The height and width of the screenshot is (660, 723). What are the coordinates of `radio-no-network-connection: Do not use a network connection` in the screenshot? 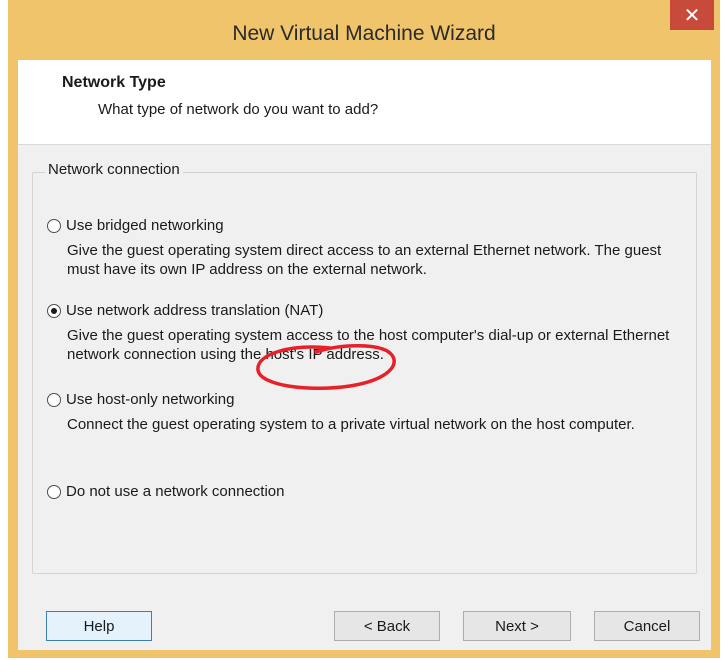 It's located at (165, 491).